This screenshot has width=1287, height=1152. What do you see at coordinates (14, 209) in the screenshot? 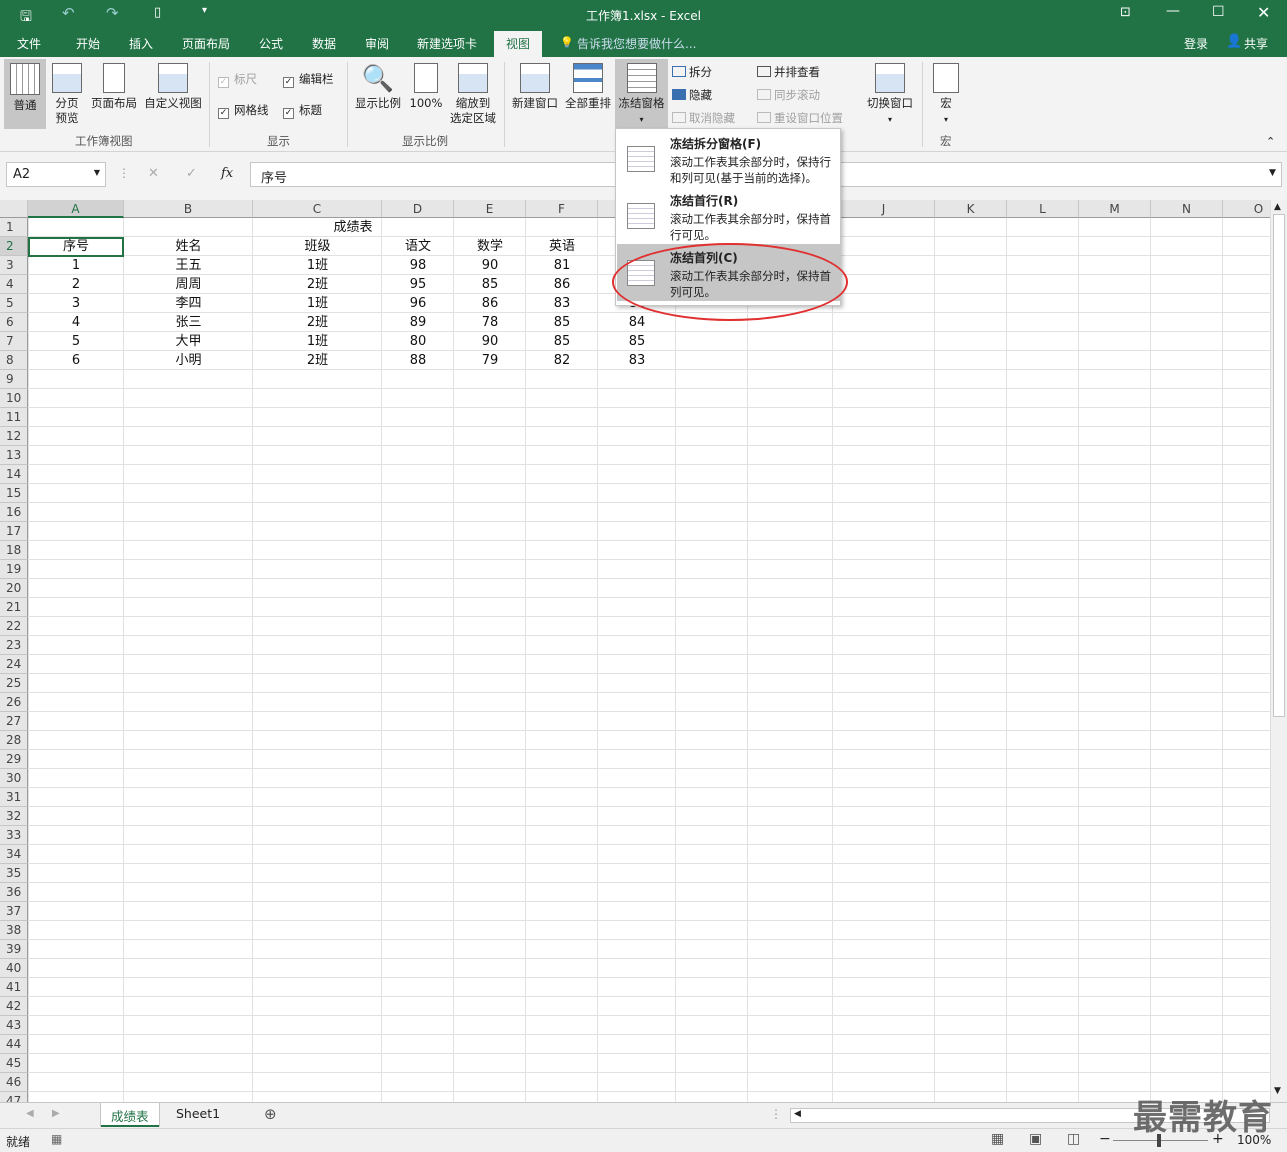
I see `select-all-corner` at bounding box center [14, 209].